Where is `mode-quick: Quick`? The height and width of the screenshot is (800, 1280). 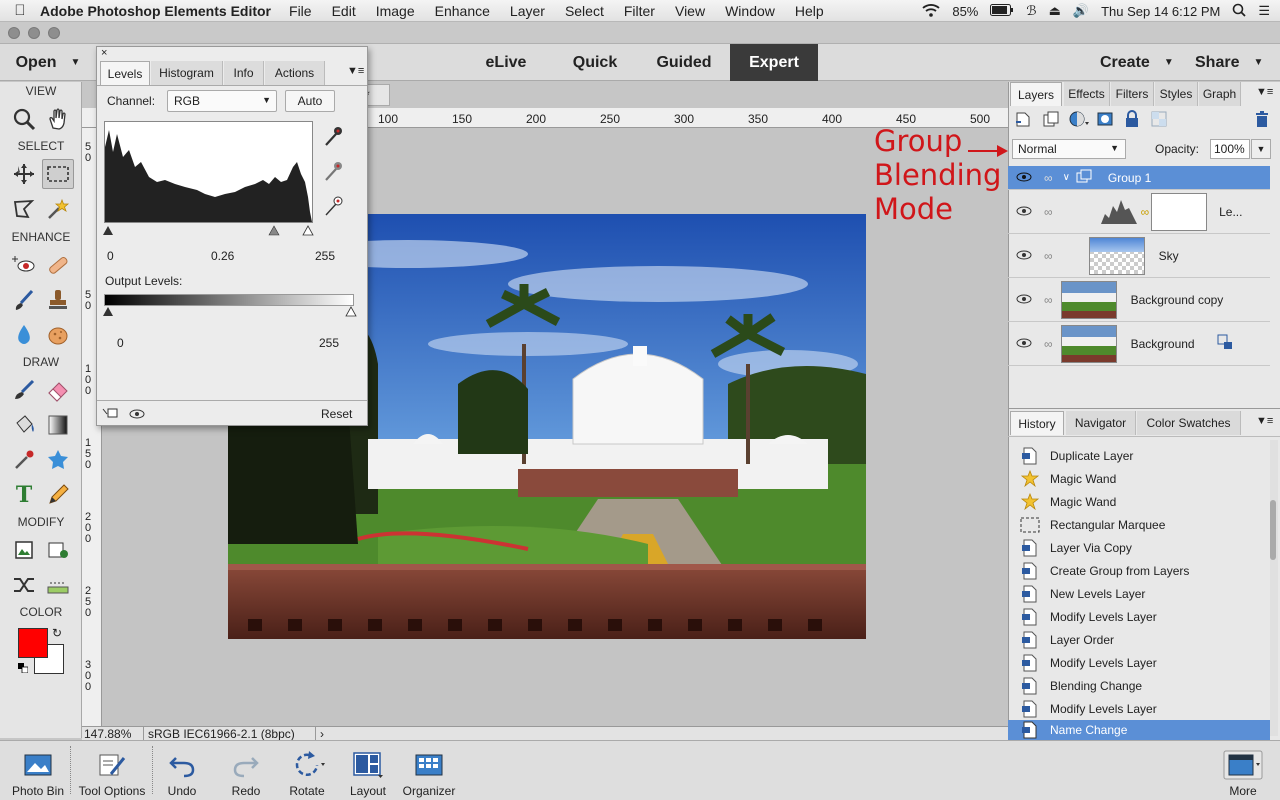
mode-quick: Quick is located at coordinates (595, 62).